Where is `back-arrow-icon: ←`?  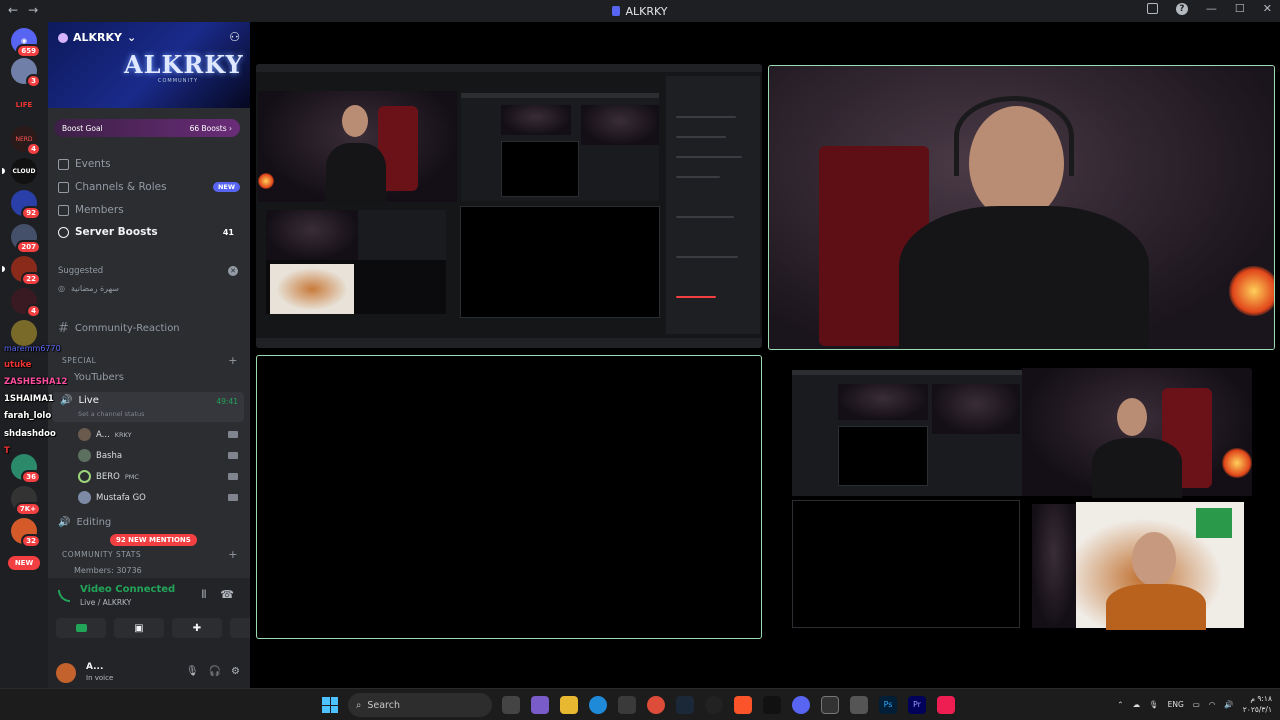 back-arrow-icon: ← is located at coordinates (13, 10).